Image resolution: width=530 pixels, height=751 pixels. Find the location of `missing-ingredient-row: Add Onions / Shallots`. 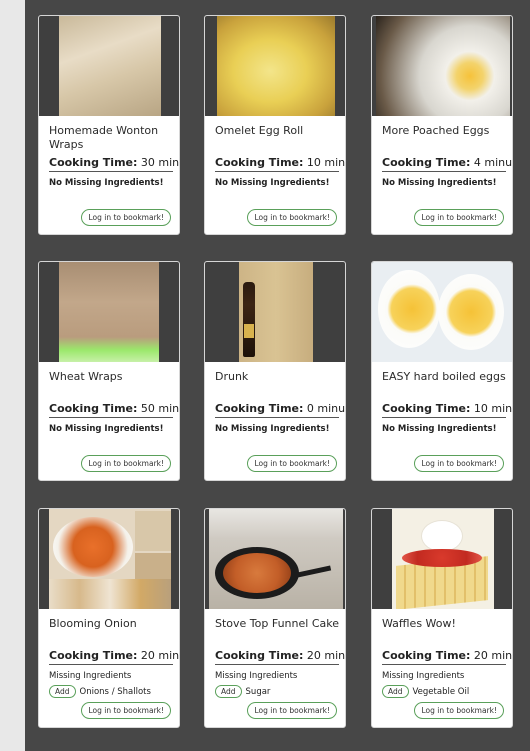

missing-ingredient-row: Add Onions / Shallots is located at coordinates (111, 691).